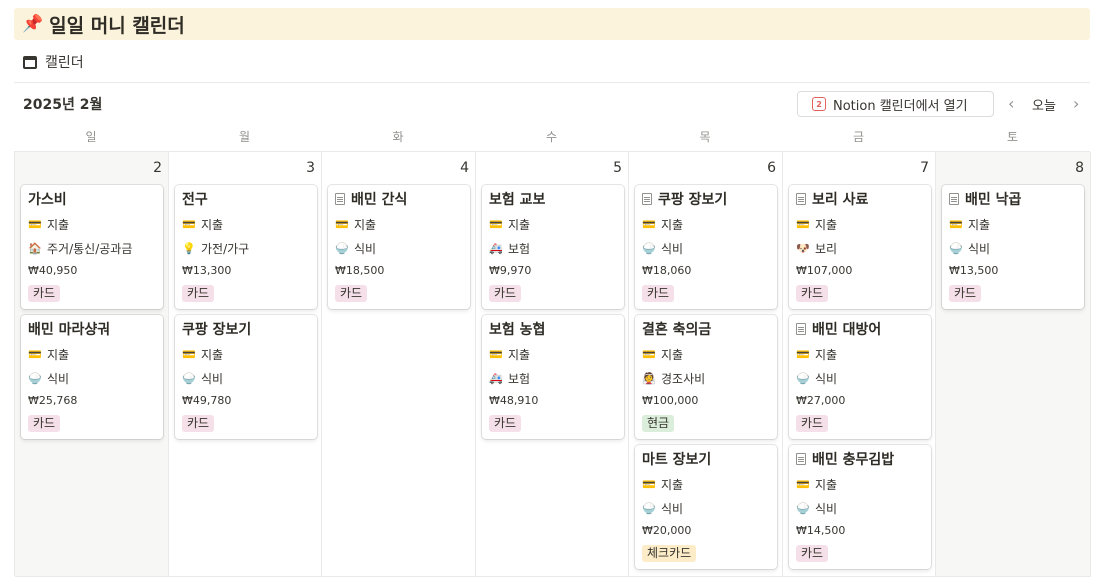 The height and width of the screenshot is (583, 1105). Describe the element at coordinates (979, 248) in the screenshot. I see `category-value: 식비` at that location.